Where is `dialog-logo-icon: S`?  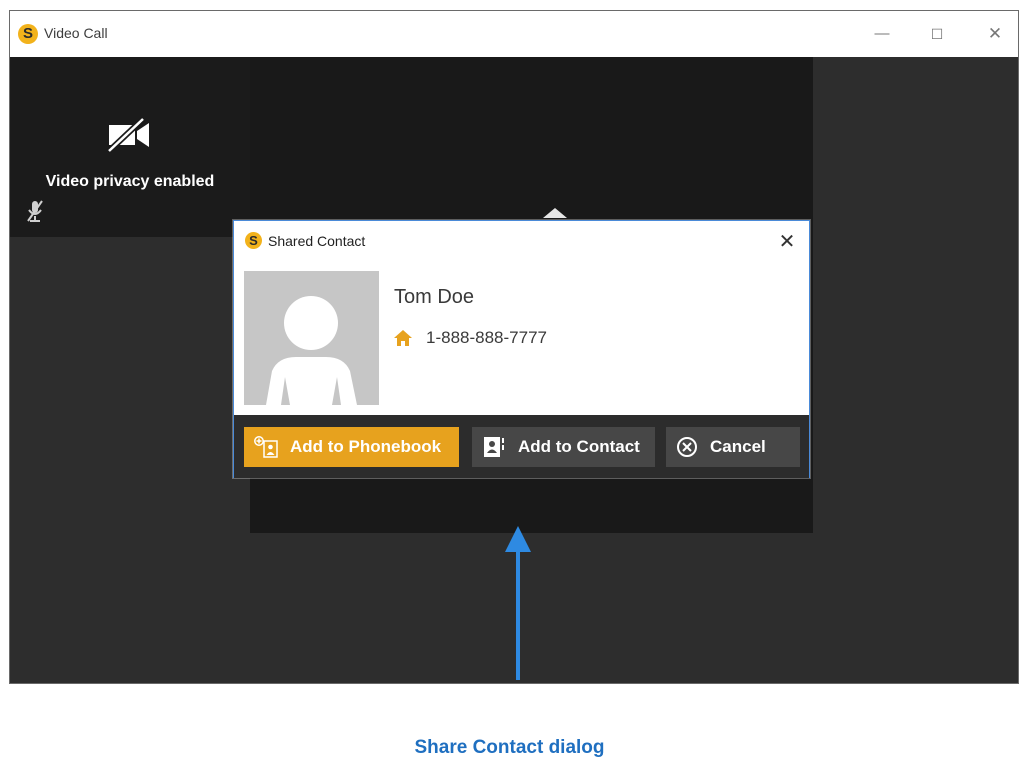 dialog-logo-icon: S is located at coordinates (253, 240).